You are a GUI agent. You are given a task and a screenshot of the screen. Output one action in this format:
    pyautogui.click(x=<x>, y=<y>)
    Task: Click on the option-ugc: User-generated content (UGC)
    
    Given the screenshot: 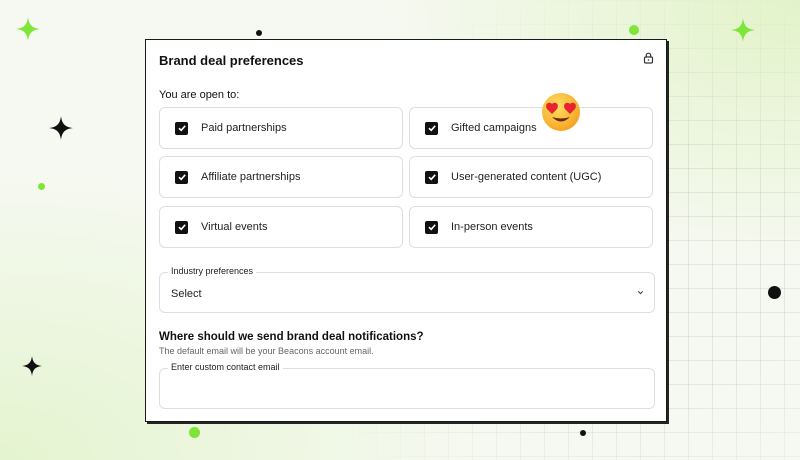 What is the action you would take?
    pyautogui.click(x=531, y=177)
    